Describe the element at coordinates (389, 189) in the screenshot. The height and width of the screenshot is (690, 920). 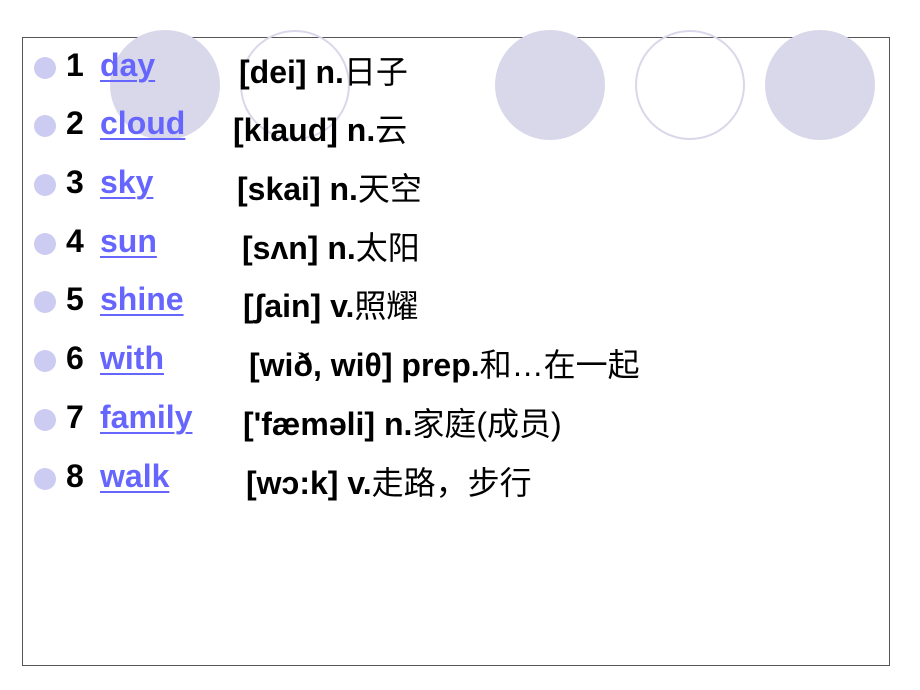
I see `chinese-meaning: 天空` at that location.